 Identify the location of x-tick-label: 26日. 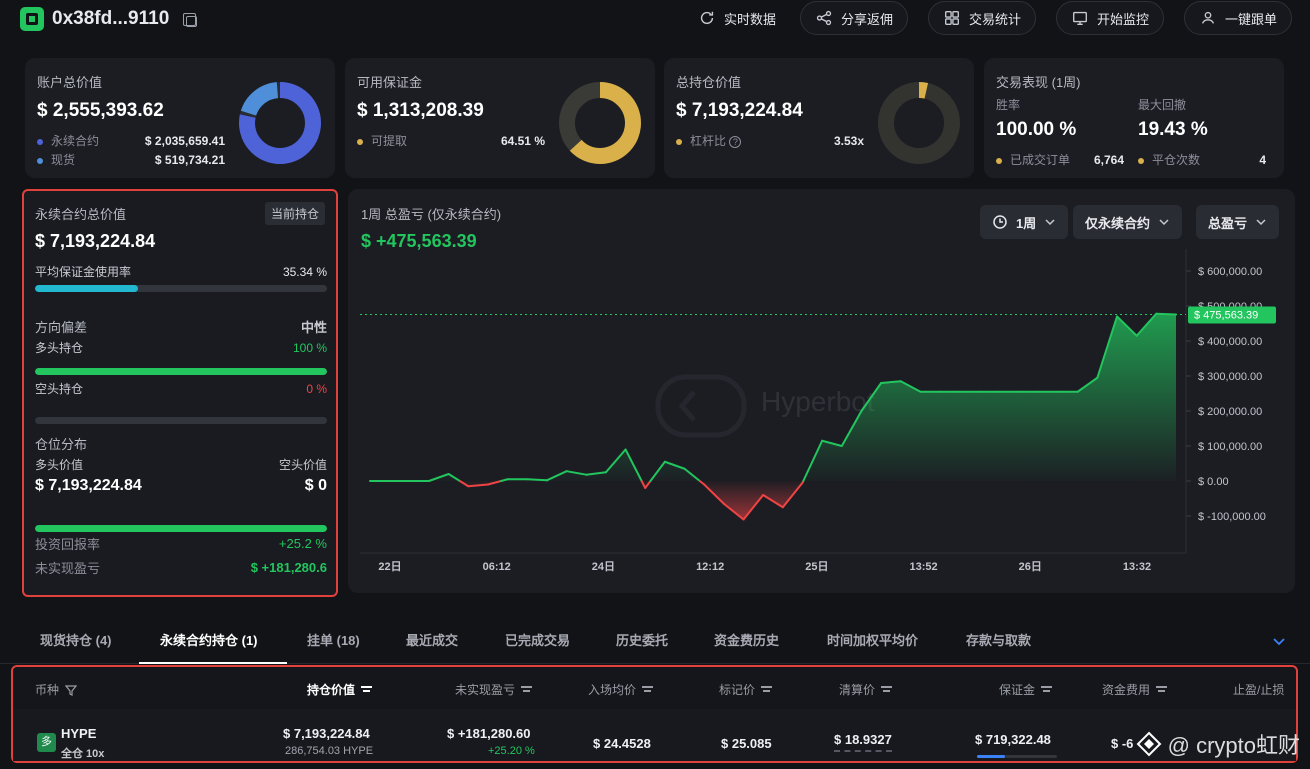
(1030, 566).